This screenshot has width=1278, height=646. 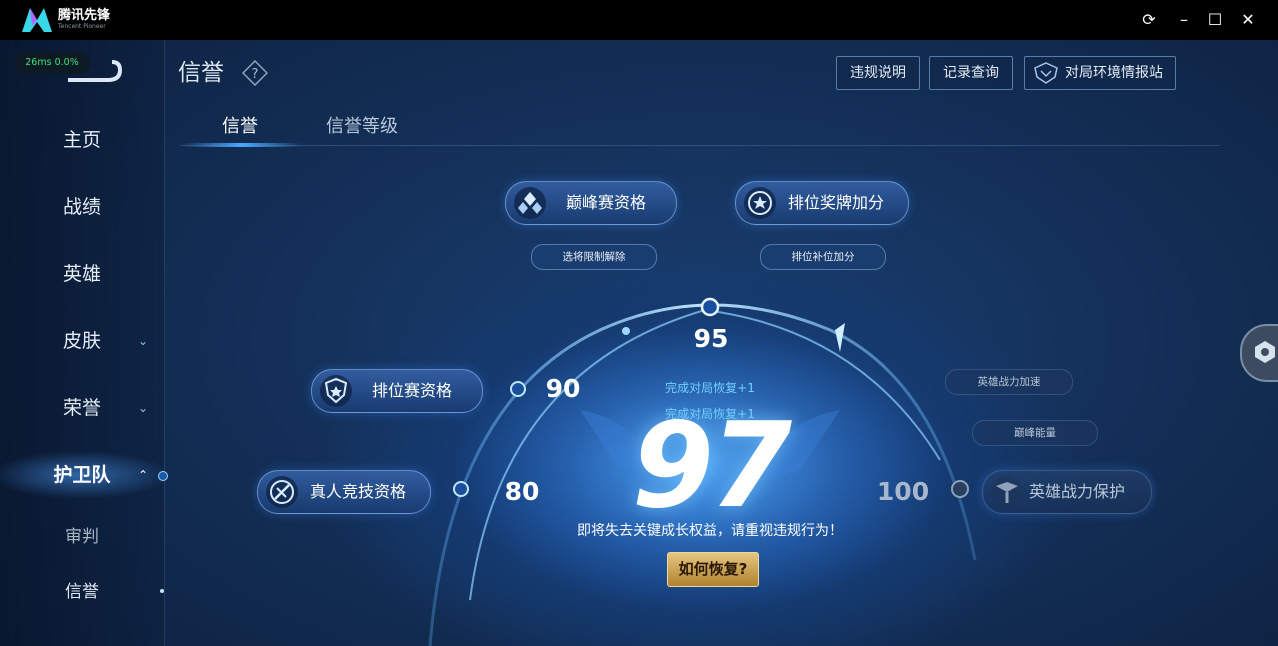 What do you see at coordinates (358, 491) in the screenshot?
I see `real-pvp-qualification-label: 真人竞技资格` at bounding box center [358, 491].